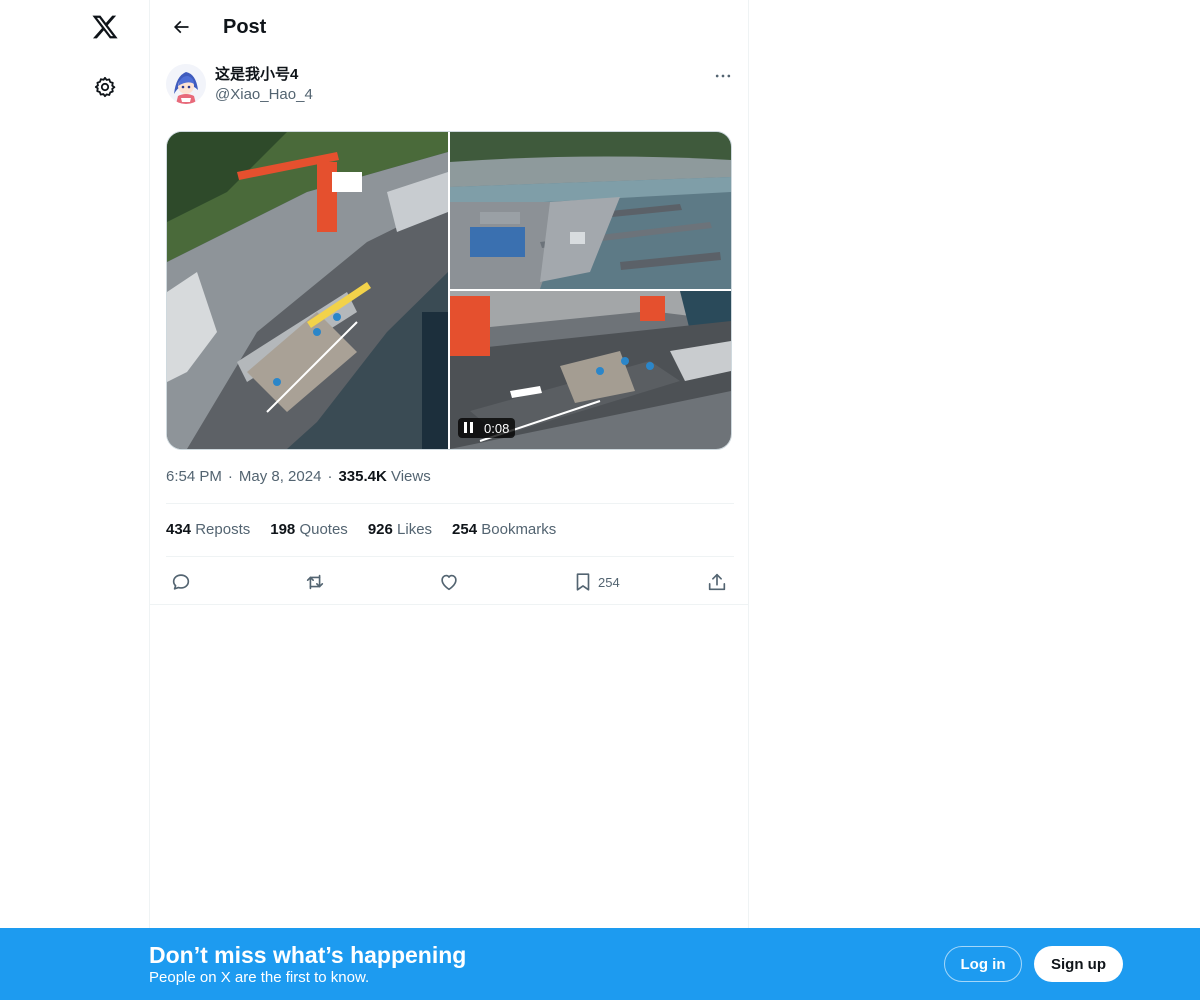 The height and width of the screenshot is (1000, 1200). What do you see at coordinates (449, 26) in the screenshot?
I see `page-header: Post` at bounding box center [449, 26].